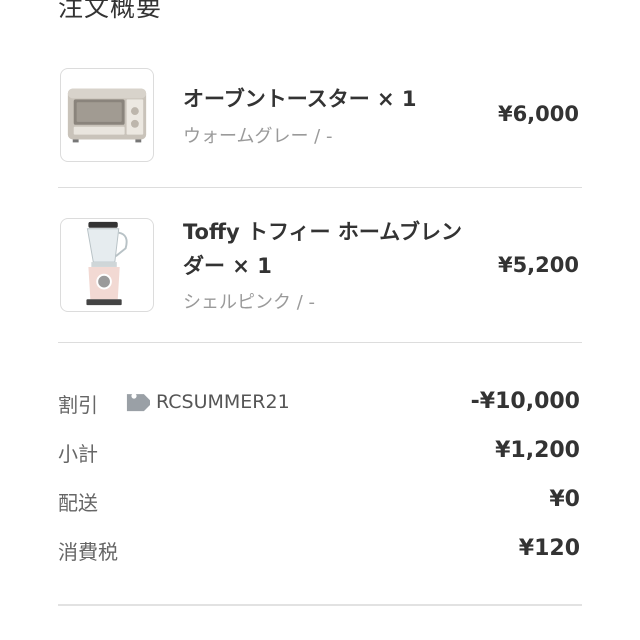 Image resolution: width=640 pixels, height=640 pixels. Describe the element at coordinates (110, 11) in the screenshot. I see `order-summary-title: 注文概要` at that location.